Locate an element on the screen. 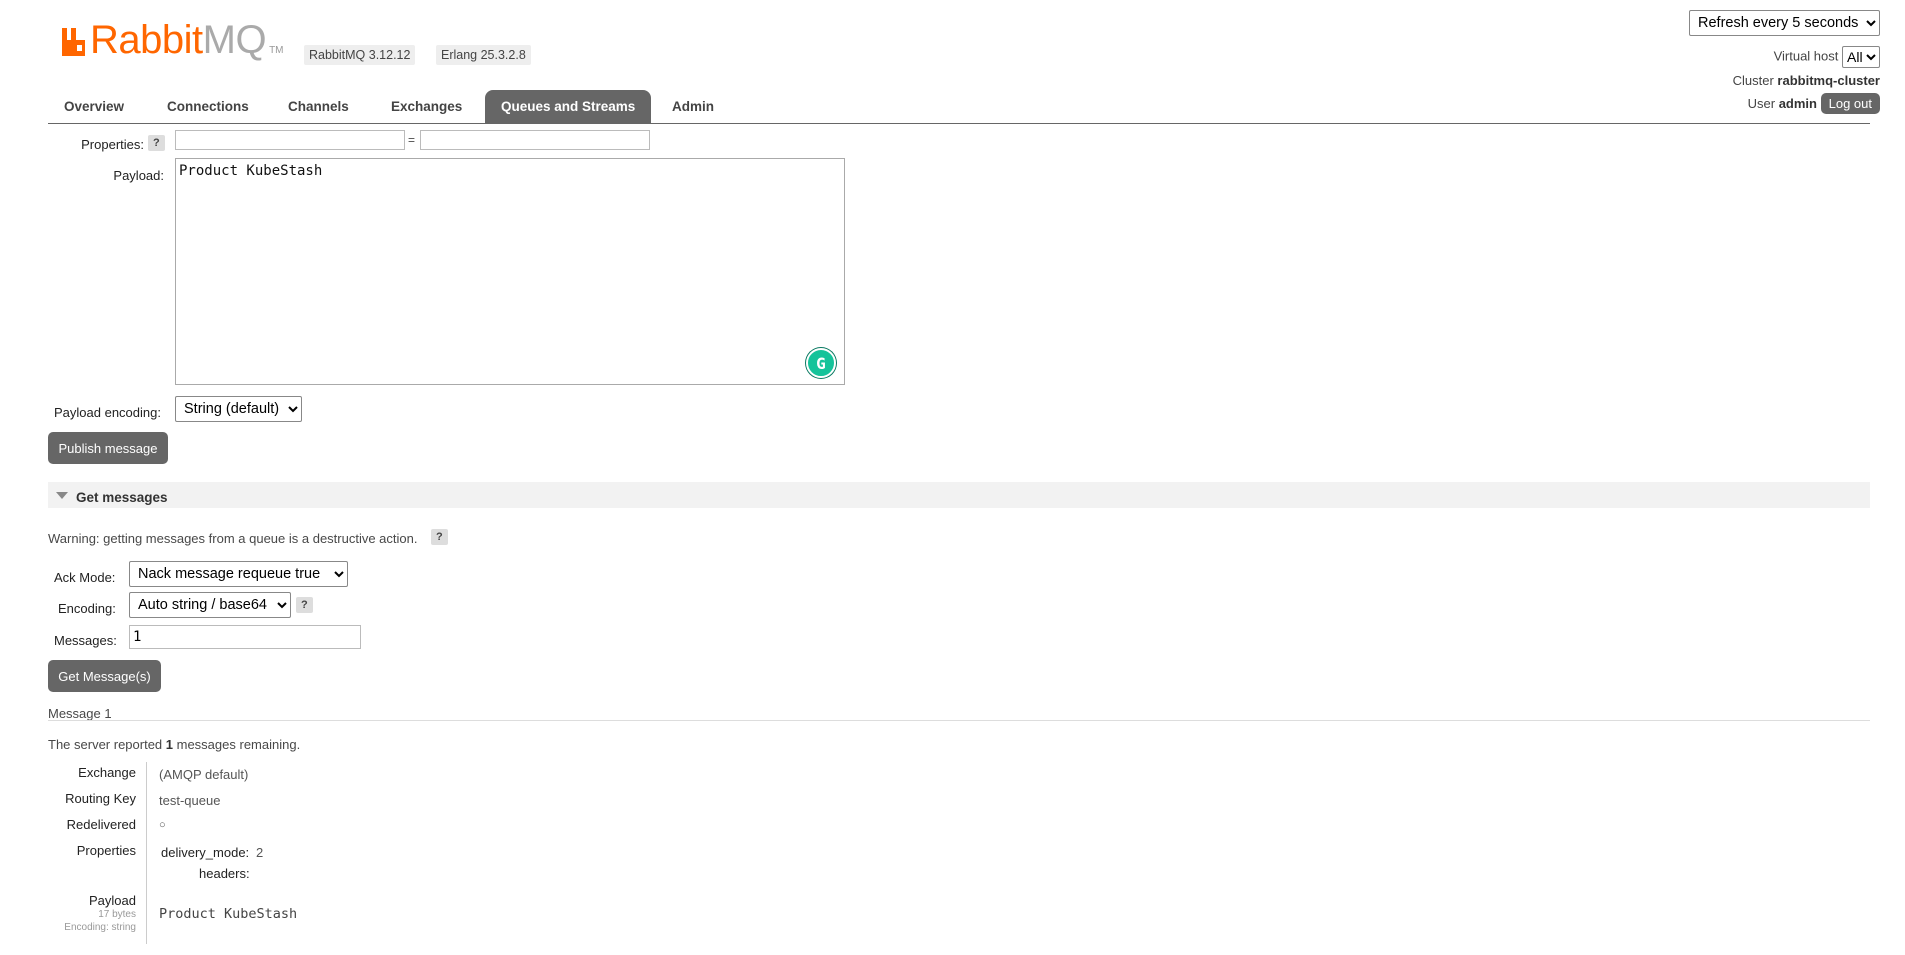 The width and height of the screenshot is (1905, 955). routing-key-value: test-queue is located at coordinates (190, 800).